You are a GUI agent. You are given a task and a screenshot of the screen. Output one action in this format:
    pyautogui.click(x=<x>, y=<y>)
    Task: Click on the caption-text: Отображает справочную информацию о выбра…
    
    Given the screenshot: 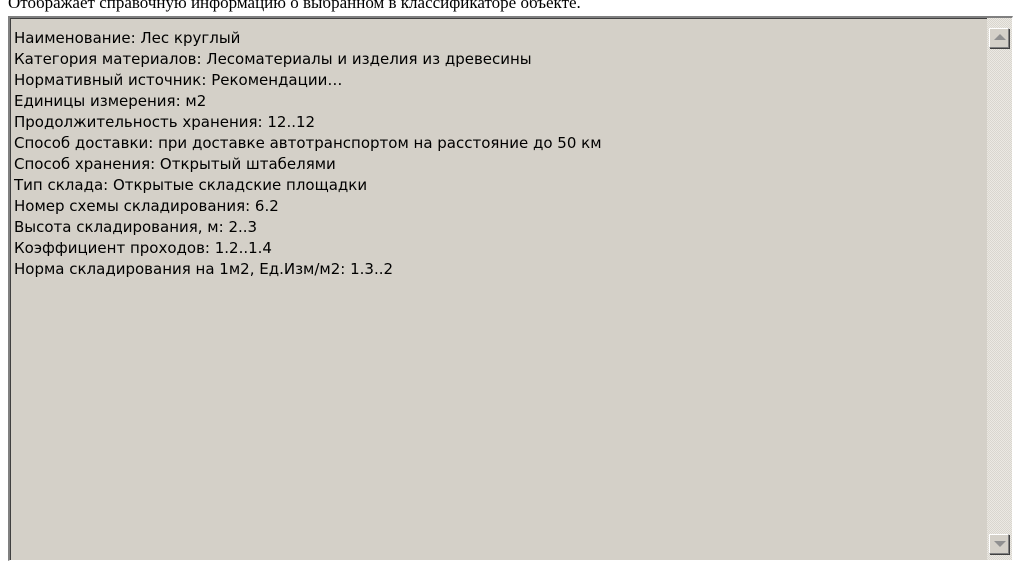 What is the action you would take?
    pyautogui.click(x=294, y=6)
    